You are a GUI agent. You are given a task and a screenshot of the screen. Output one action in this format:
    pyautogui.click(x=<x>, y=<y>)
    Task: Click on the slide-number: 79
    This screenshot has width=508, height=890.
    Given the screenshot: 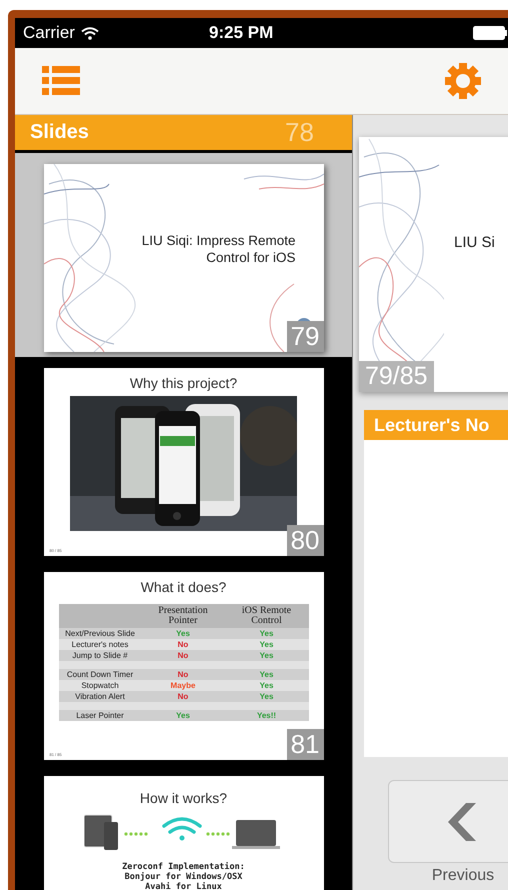 What is the action you would take?
    pyautogui.click(x=305, y=336)
    